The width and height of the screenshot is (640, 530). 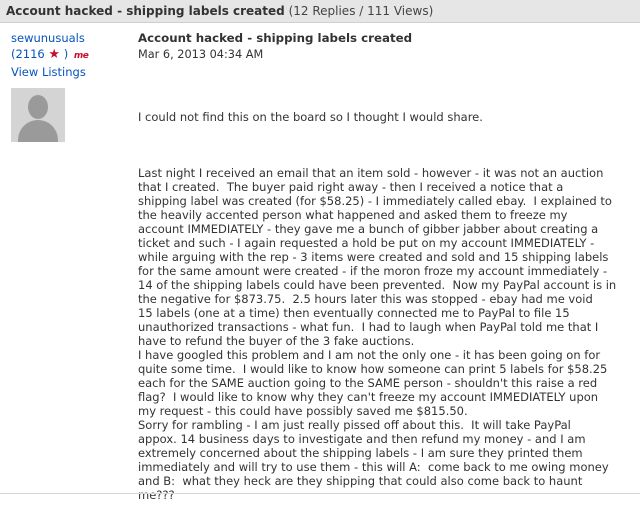 What do you see at coordinates (70, 72) in the screenshot?
I see `view-listings-link: View Listings` at bounding box center [70, 72].